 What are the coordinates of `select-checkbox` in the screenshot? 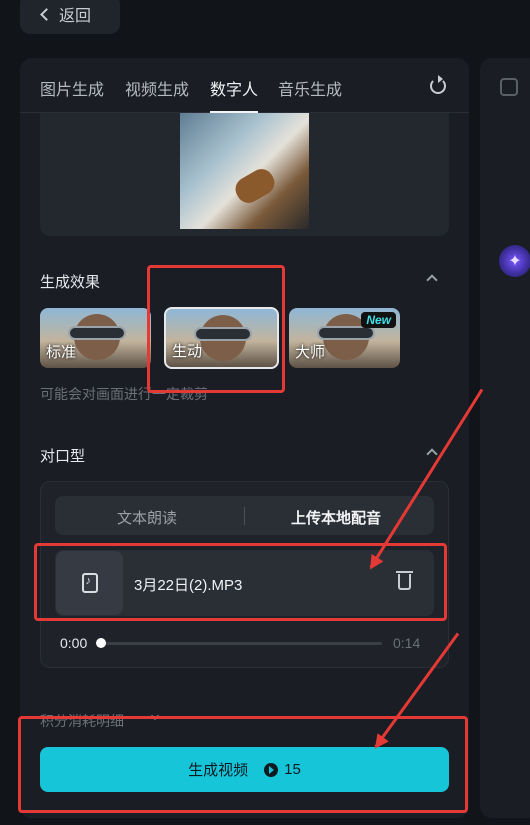 It's located at (509, 87).